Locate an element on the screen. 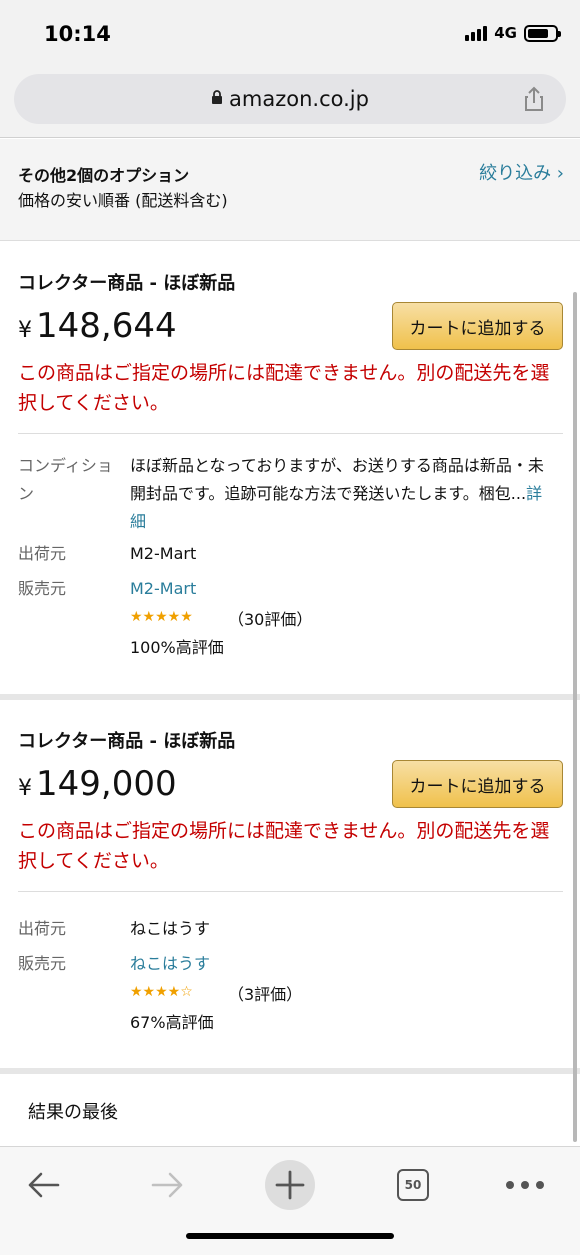 The width and height of the screenshot is (580, 1255). browser-header: amazon.co.jp is located at coordinates (290, 104).